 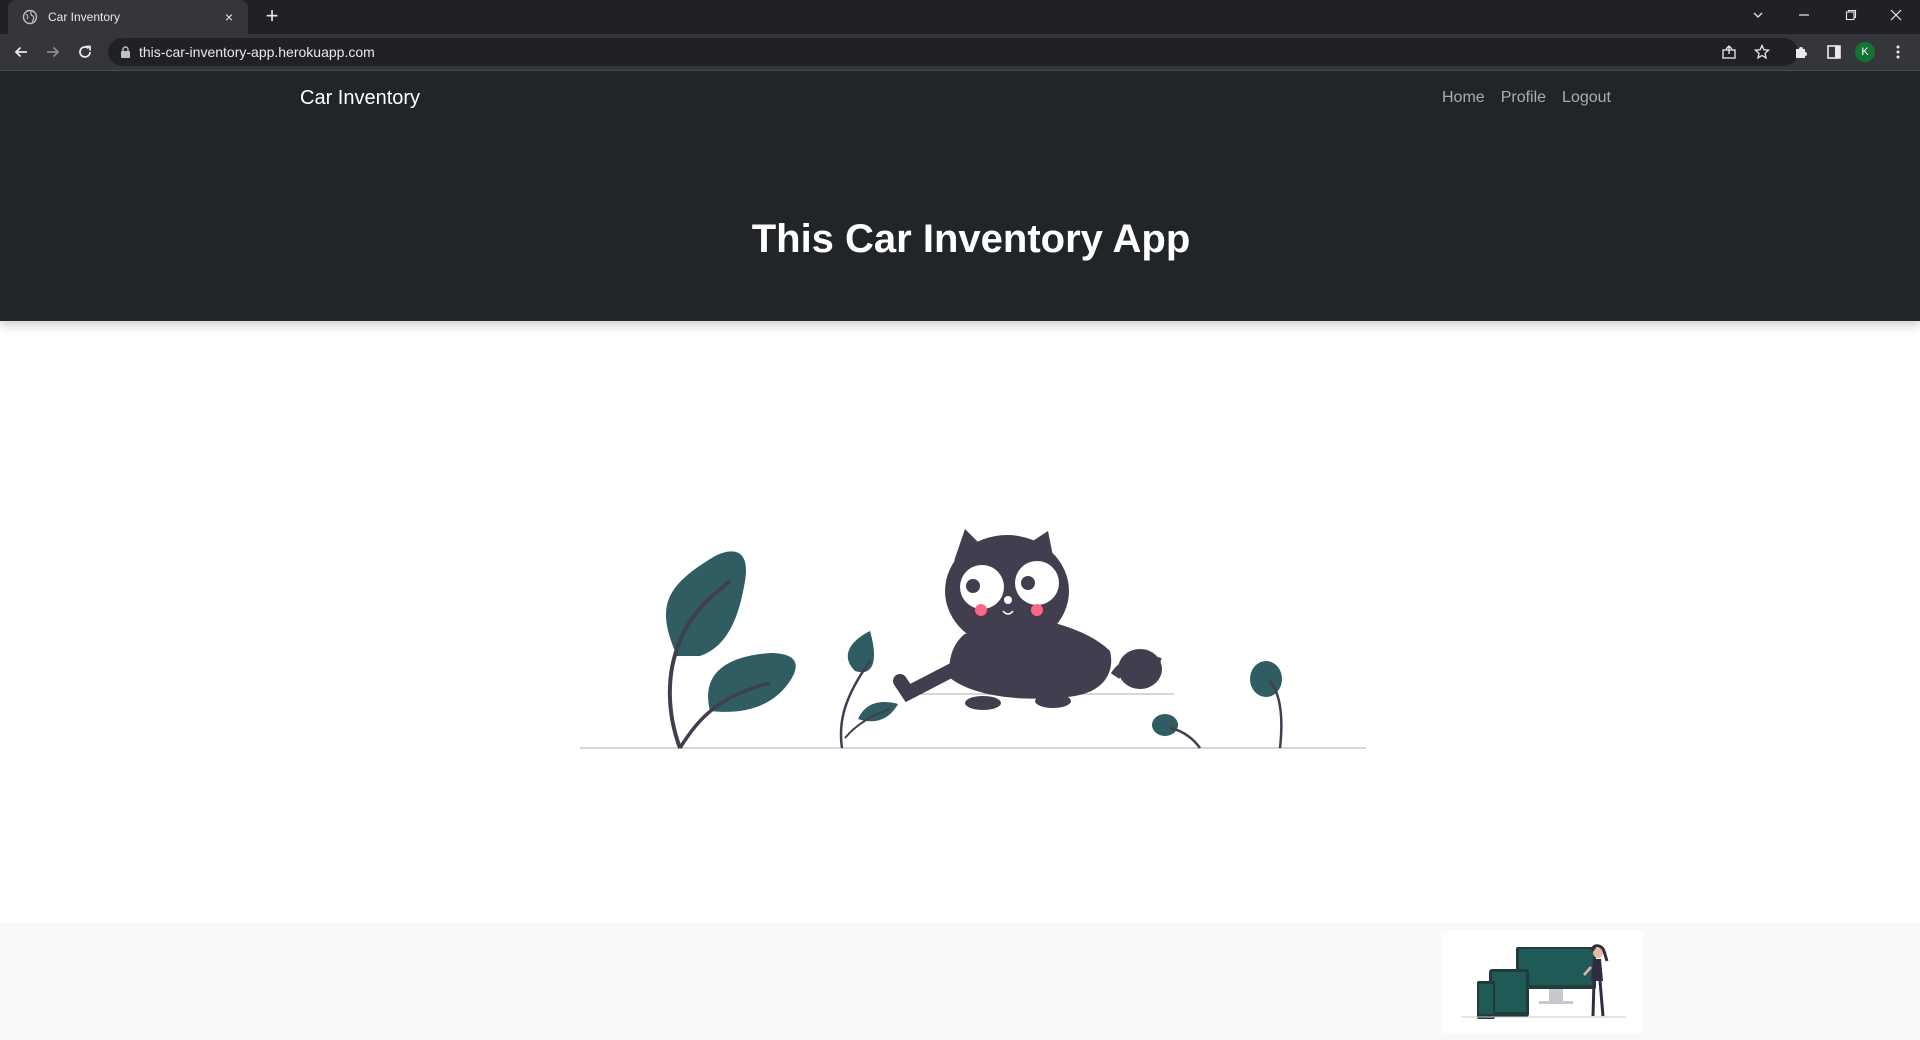 What do you see at coordinates (1801, 52) in the screenshot?
I see `extensions-icon` at bounding box center [1801, 52].